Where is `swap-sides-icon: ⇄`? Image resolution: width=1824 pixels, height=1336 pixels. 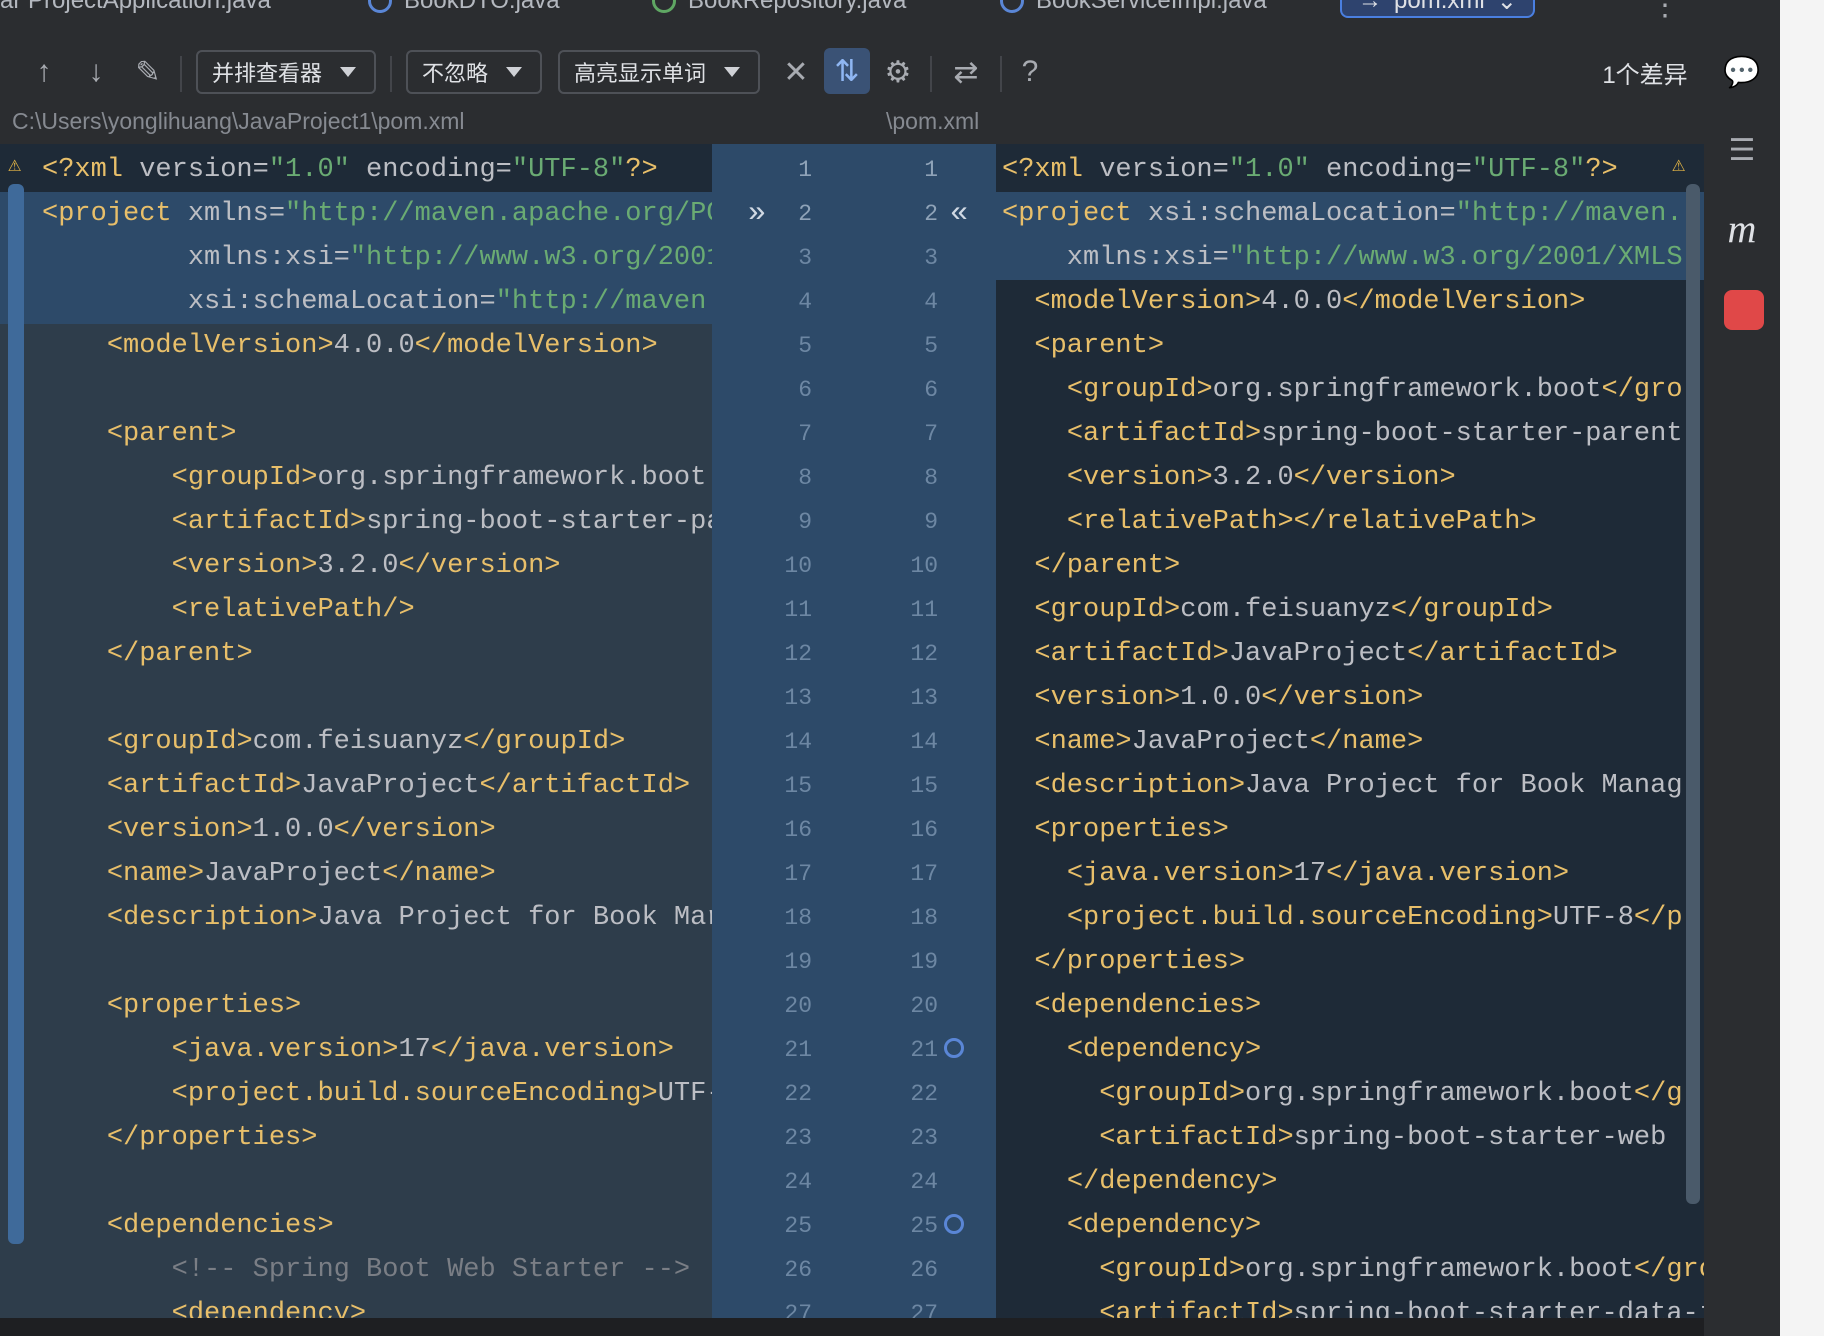 swap-sides-icon: ⇄ is located at coordinates (966, 72).